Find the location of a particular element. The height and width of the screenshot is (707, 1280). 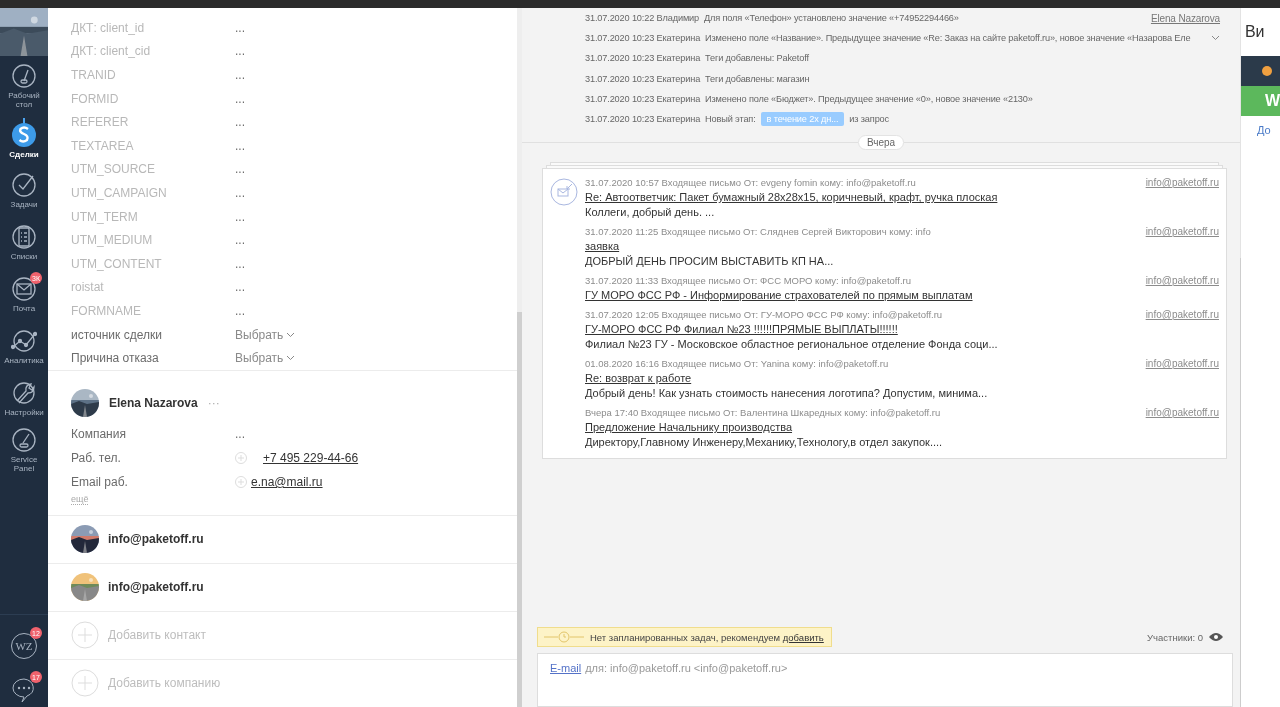

email-link: e.na@mail.ru is located at coordinates (287, 481).